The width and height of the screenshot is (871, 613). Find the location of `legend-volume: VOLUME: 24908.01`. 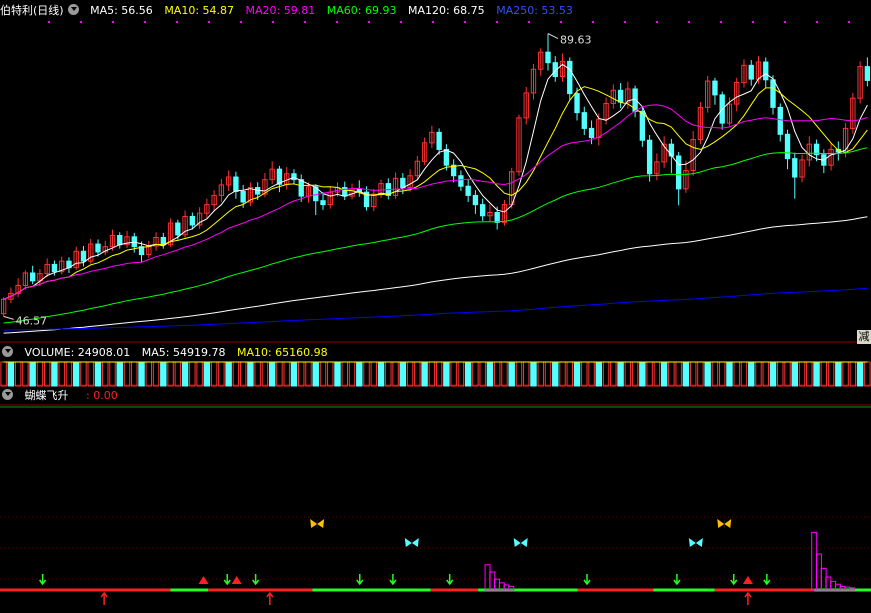

legend-volume: VOLUME: 24908.01 is located at coordinates (77, 352).